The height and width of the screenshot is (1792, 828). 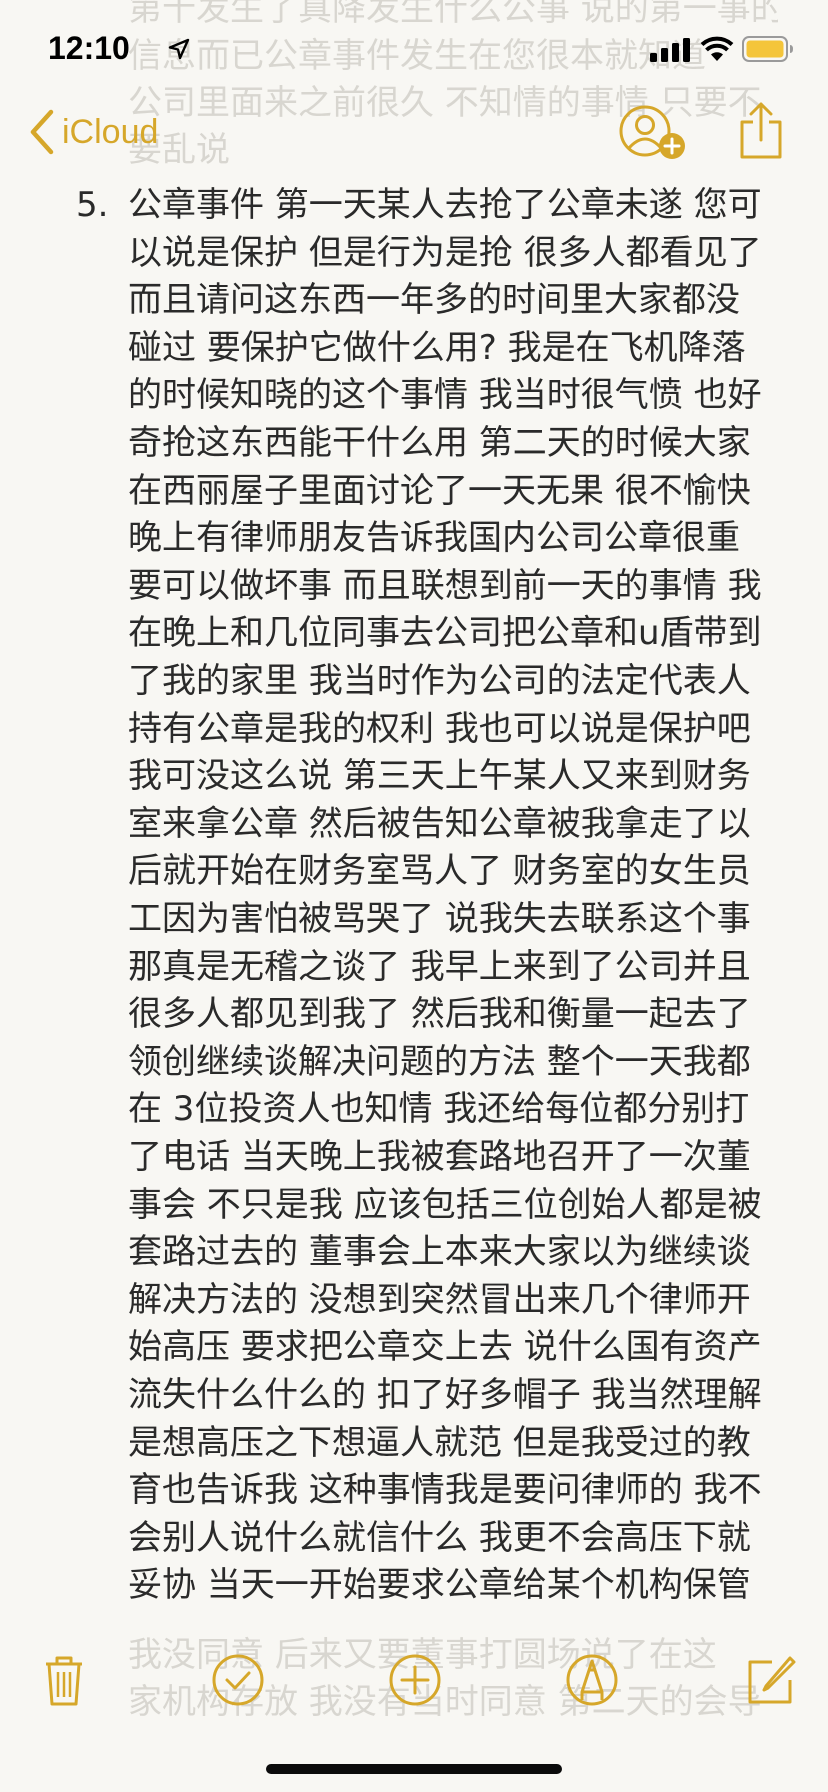 What do you see at coordinates (445, 585) in the screenshot?
I see `note-line: 要可以做坏事 而且联想到前一天的事情 我` at bounding box center [445, 585].